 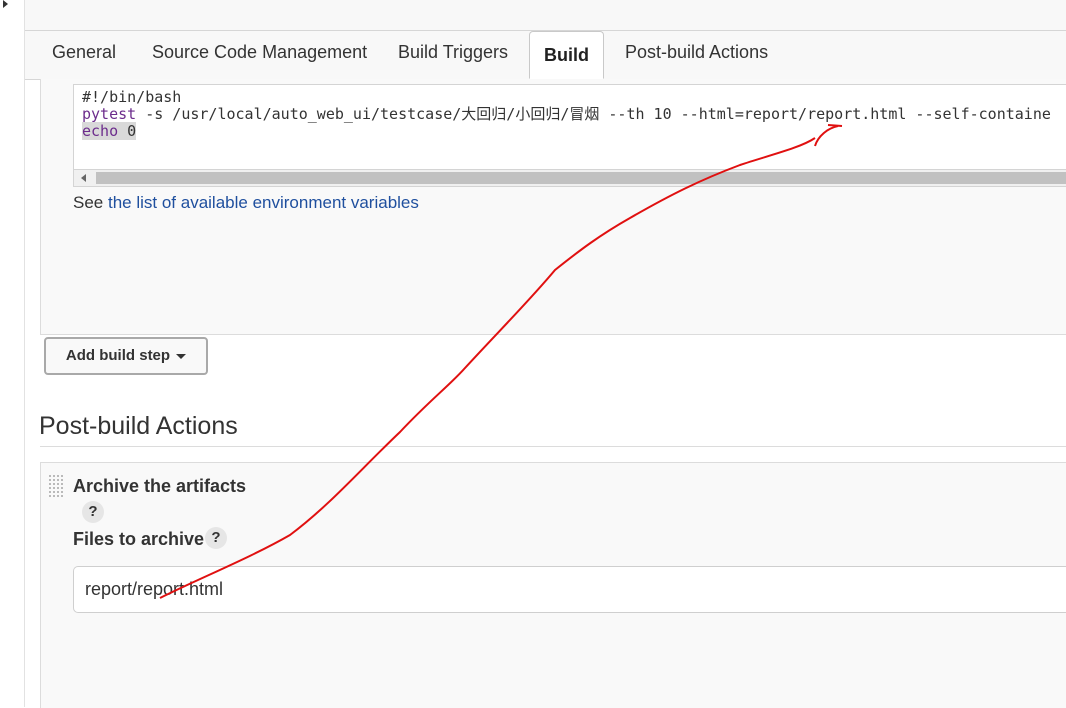 What do you see at coordinates (696, 52) in the screenshot?
I see `tab-post-build-actions: Post-build Actions` at bounding box center [696, 52].